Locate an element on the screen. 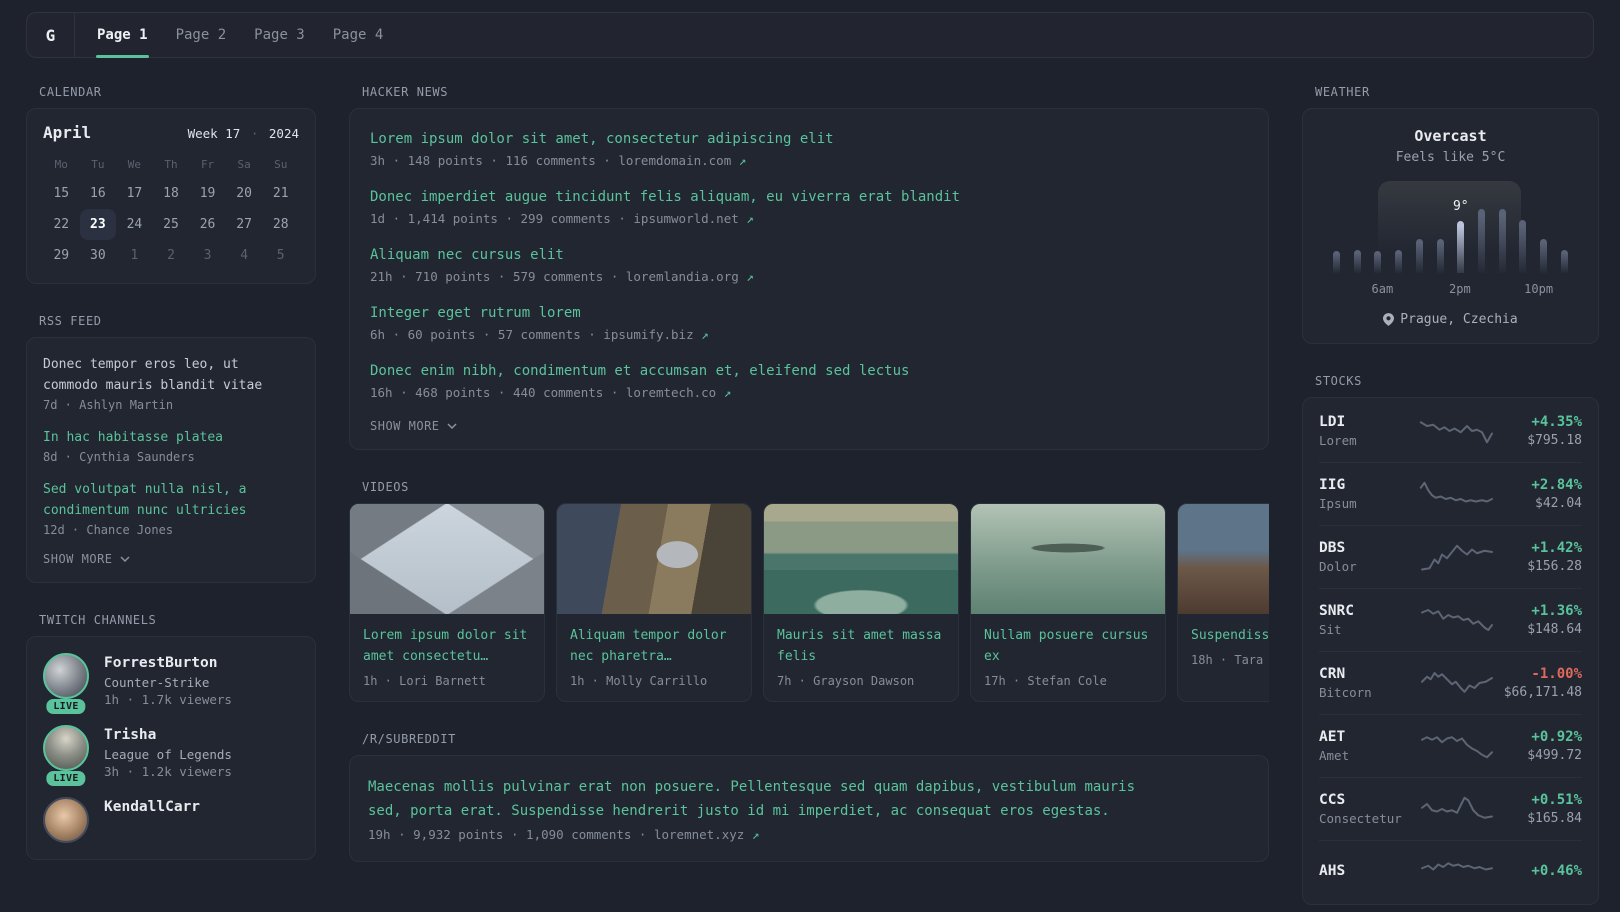 This screenshot has height=912, width=1620. streamer-name: ForrestBurton is located at coordinates (168, 663).